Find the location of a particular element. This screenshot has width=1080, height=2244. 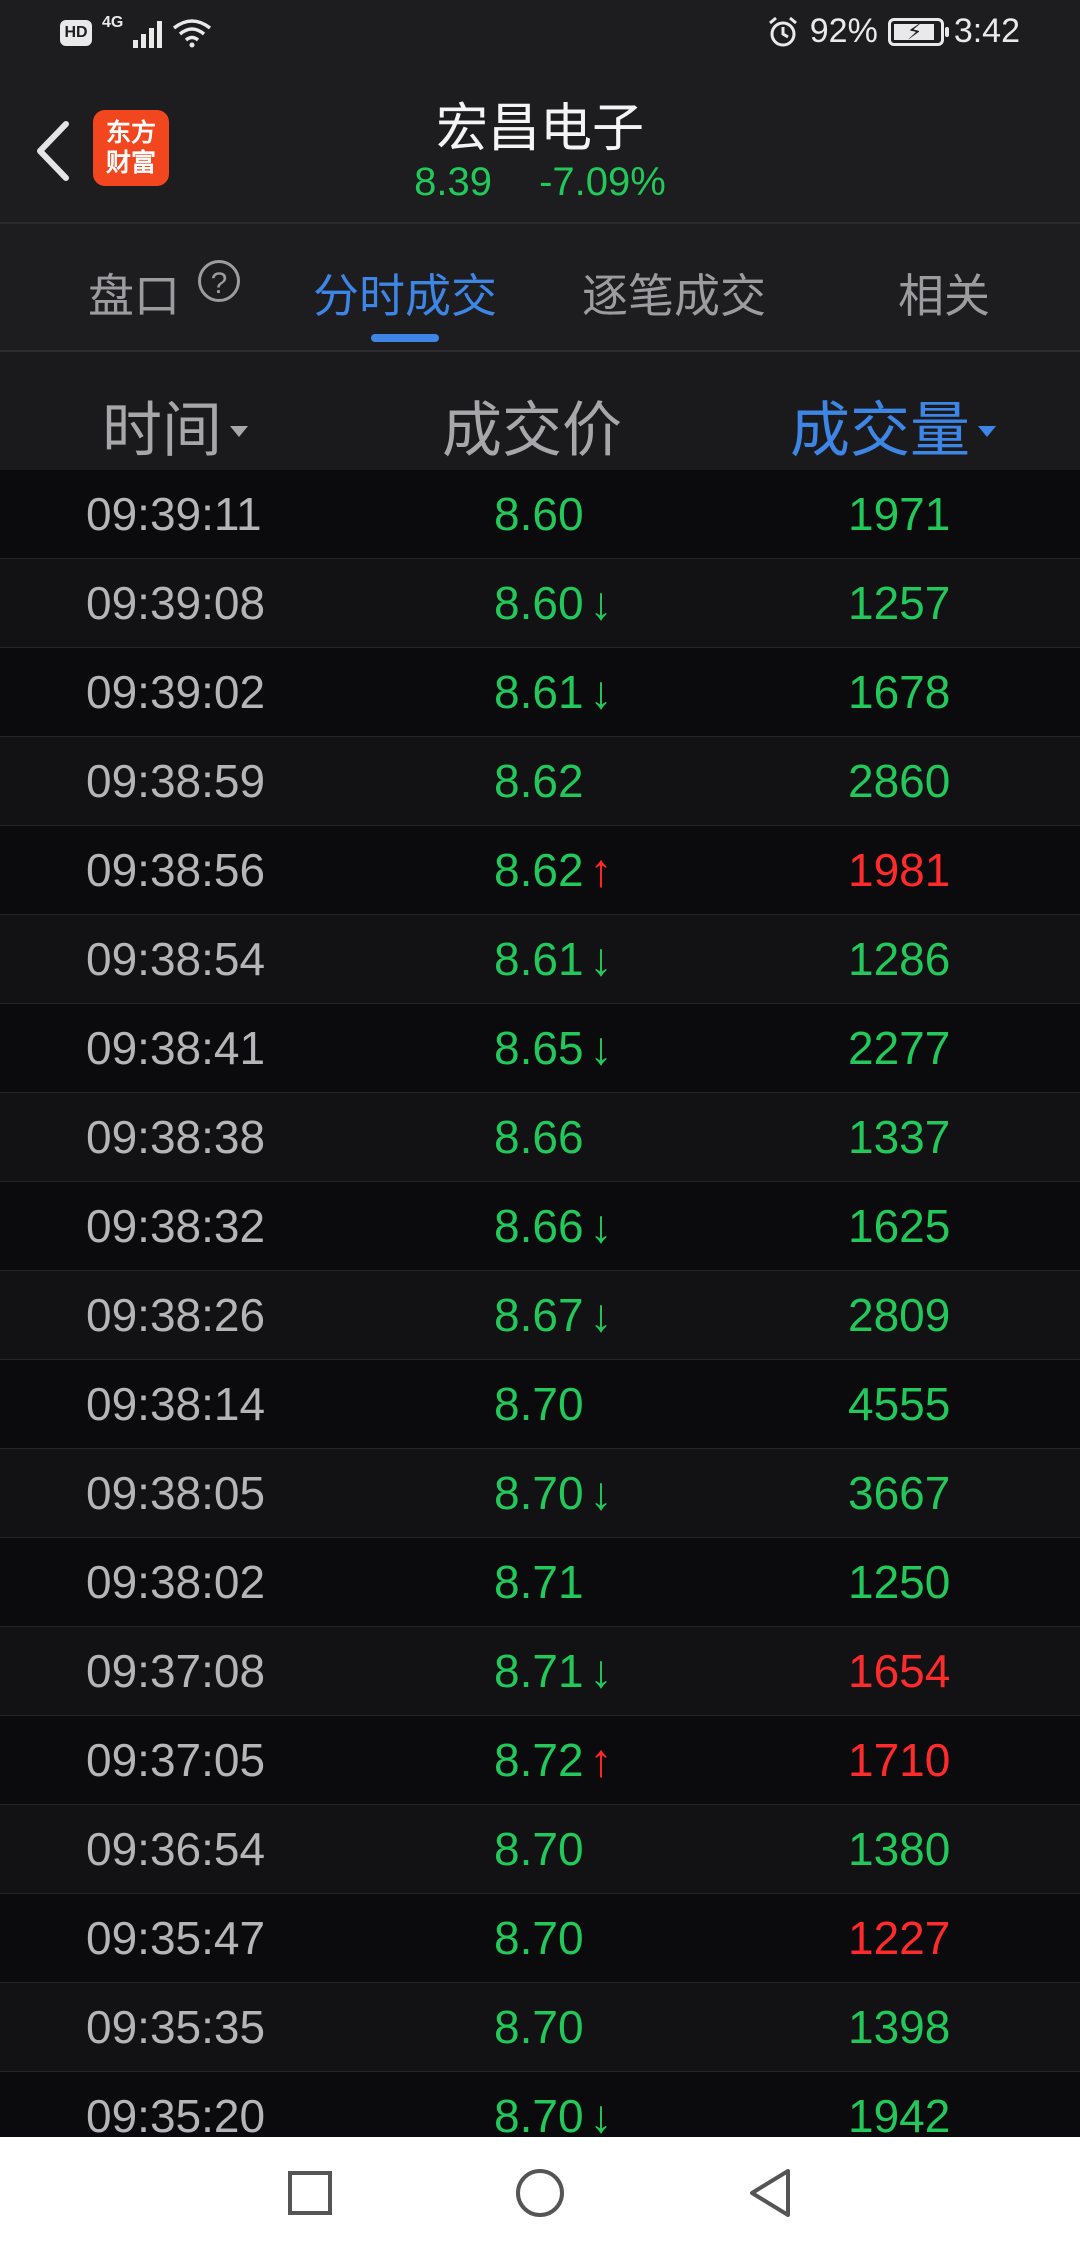

trade-volume: 3667 is located at coordinates (899, 1493).